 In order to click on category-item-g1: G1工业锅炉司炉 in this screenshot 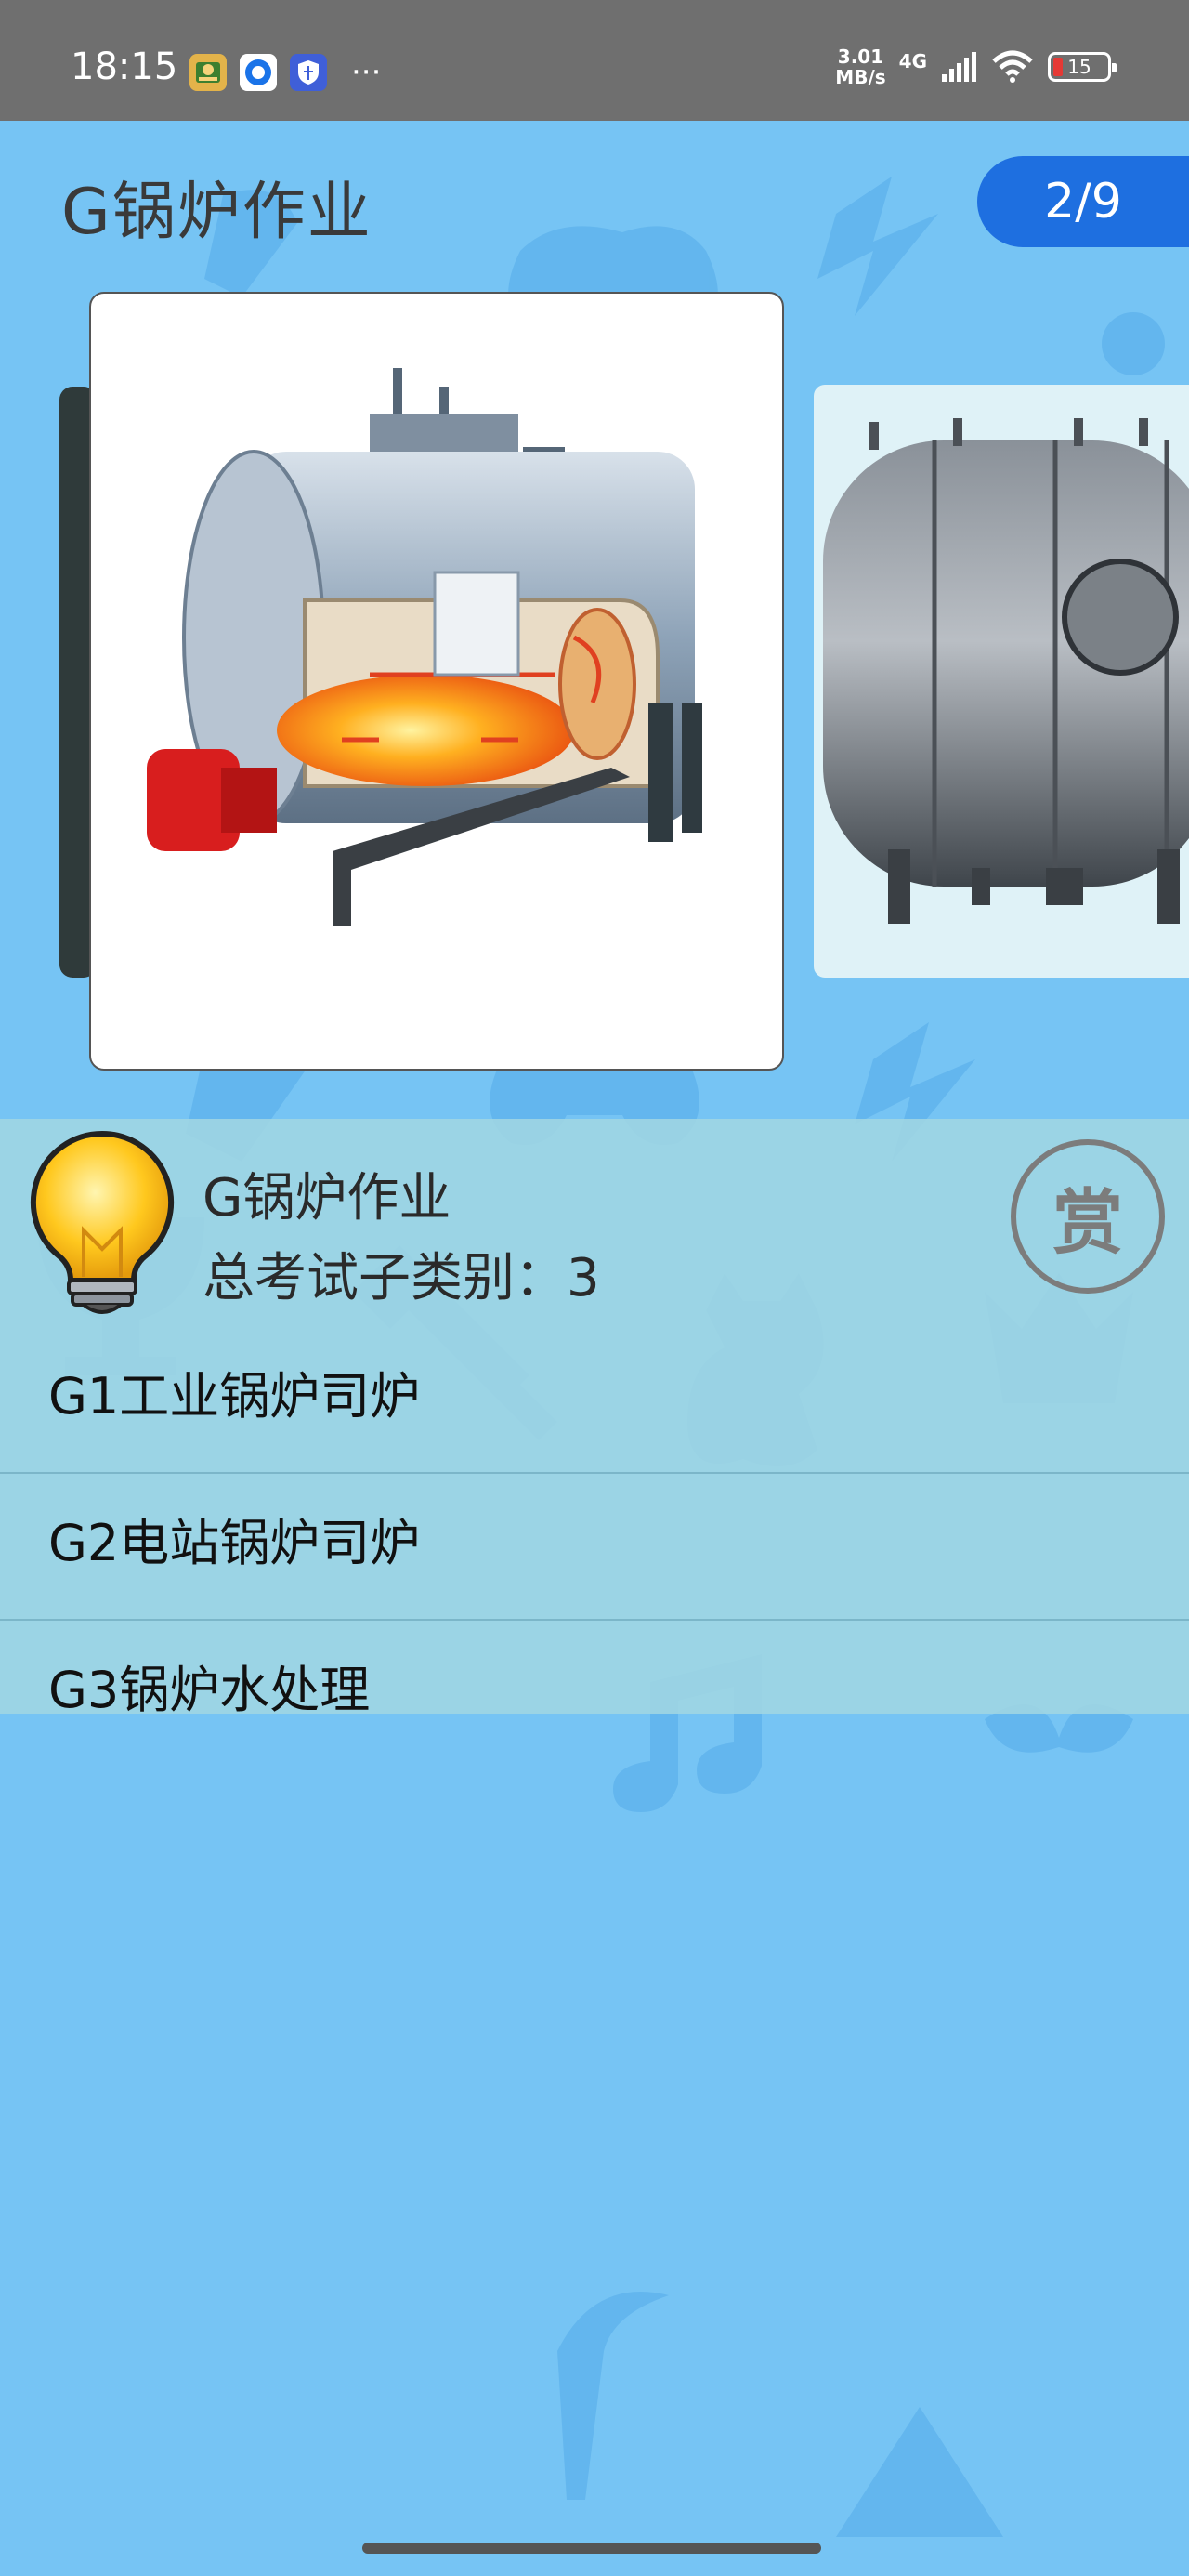, I will do `click(594, 1400)`.